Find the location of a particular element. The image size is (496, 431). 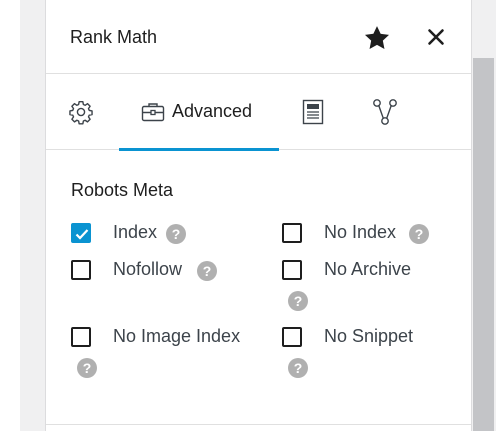

nofollow-checkbox is located at coordinates (81, 270).